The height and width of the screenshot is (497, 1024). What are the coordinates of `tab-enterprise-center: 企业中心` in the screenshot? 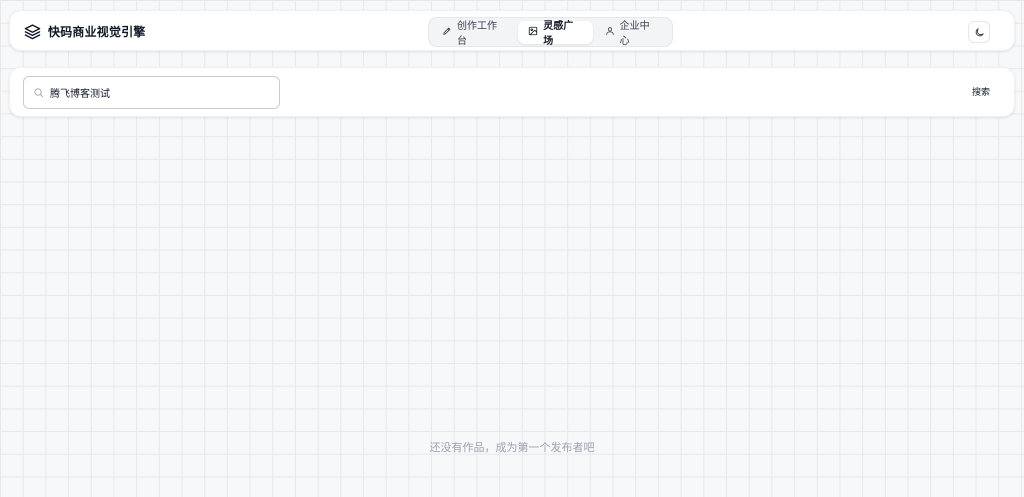 It's located at (632, 34).